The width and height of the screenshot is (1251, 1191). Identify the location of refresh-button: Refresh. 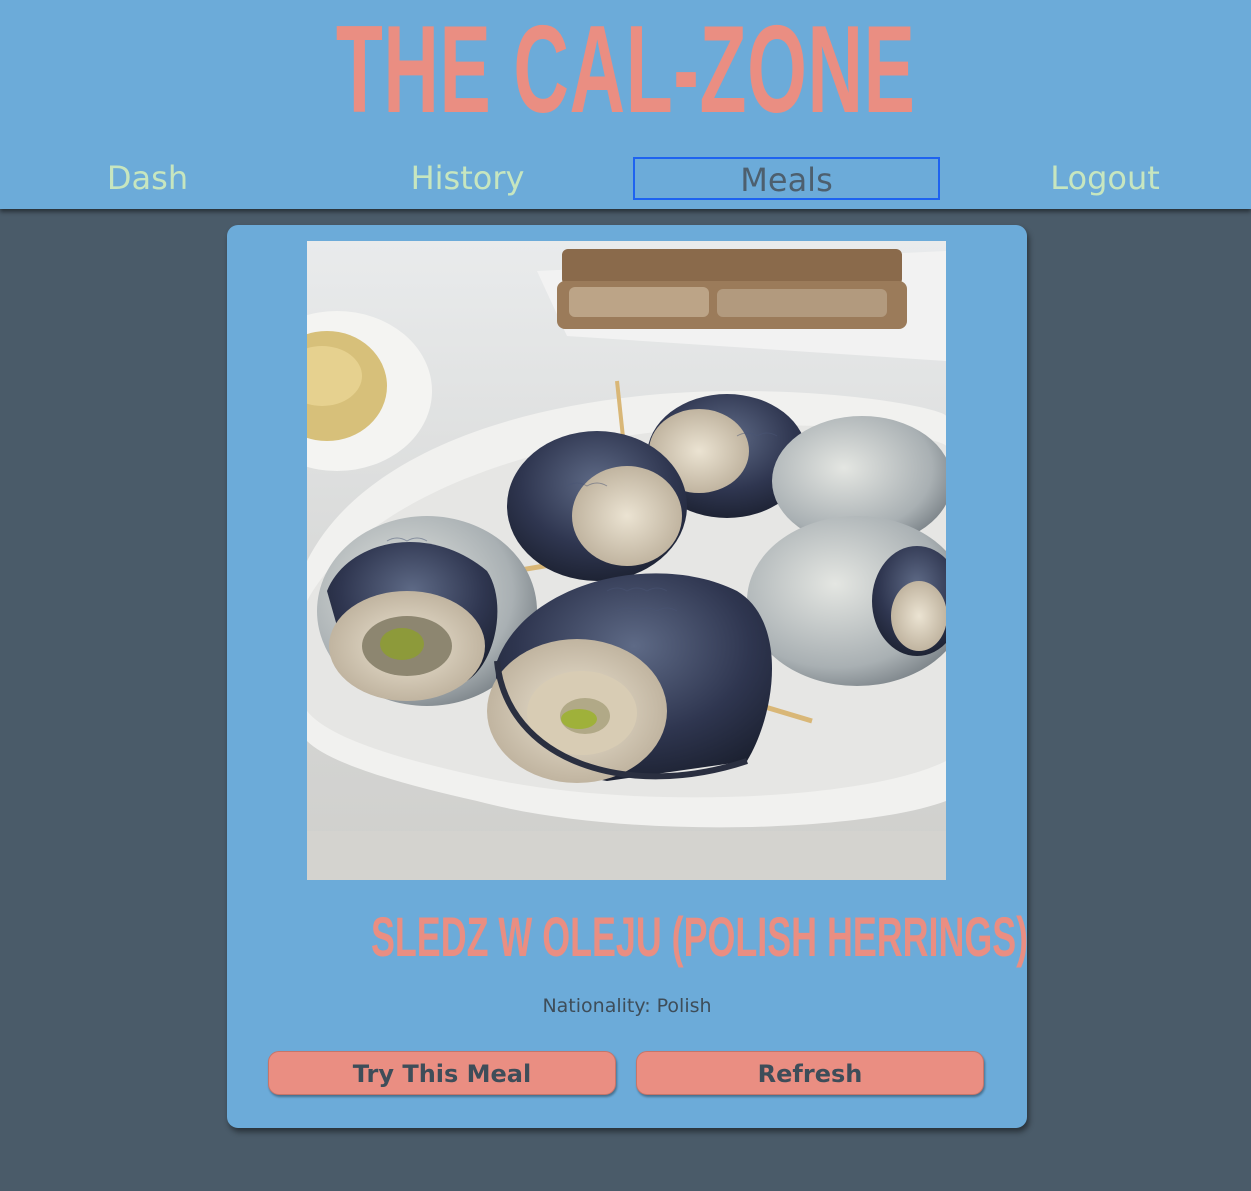
(810, 1073).